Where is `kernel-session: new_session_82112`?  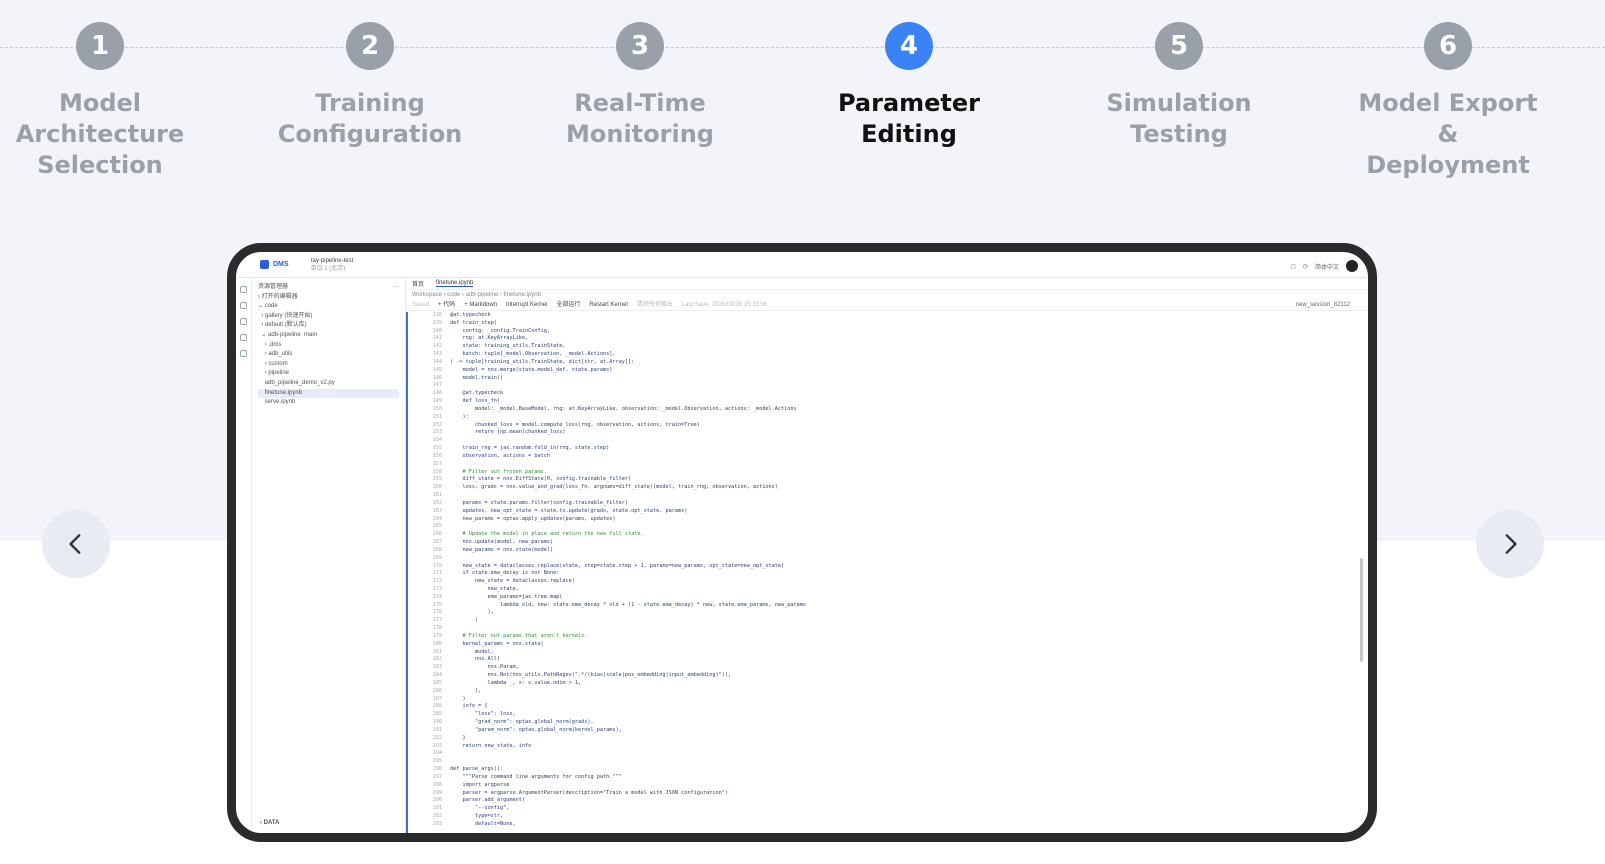 kernel-session: new_session_82112 is located at coordinates (1323, 305).